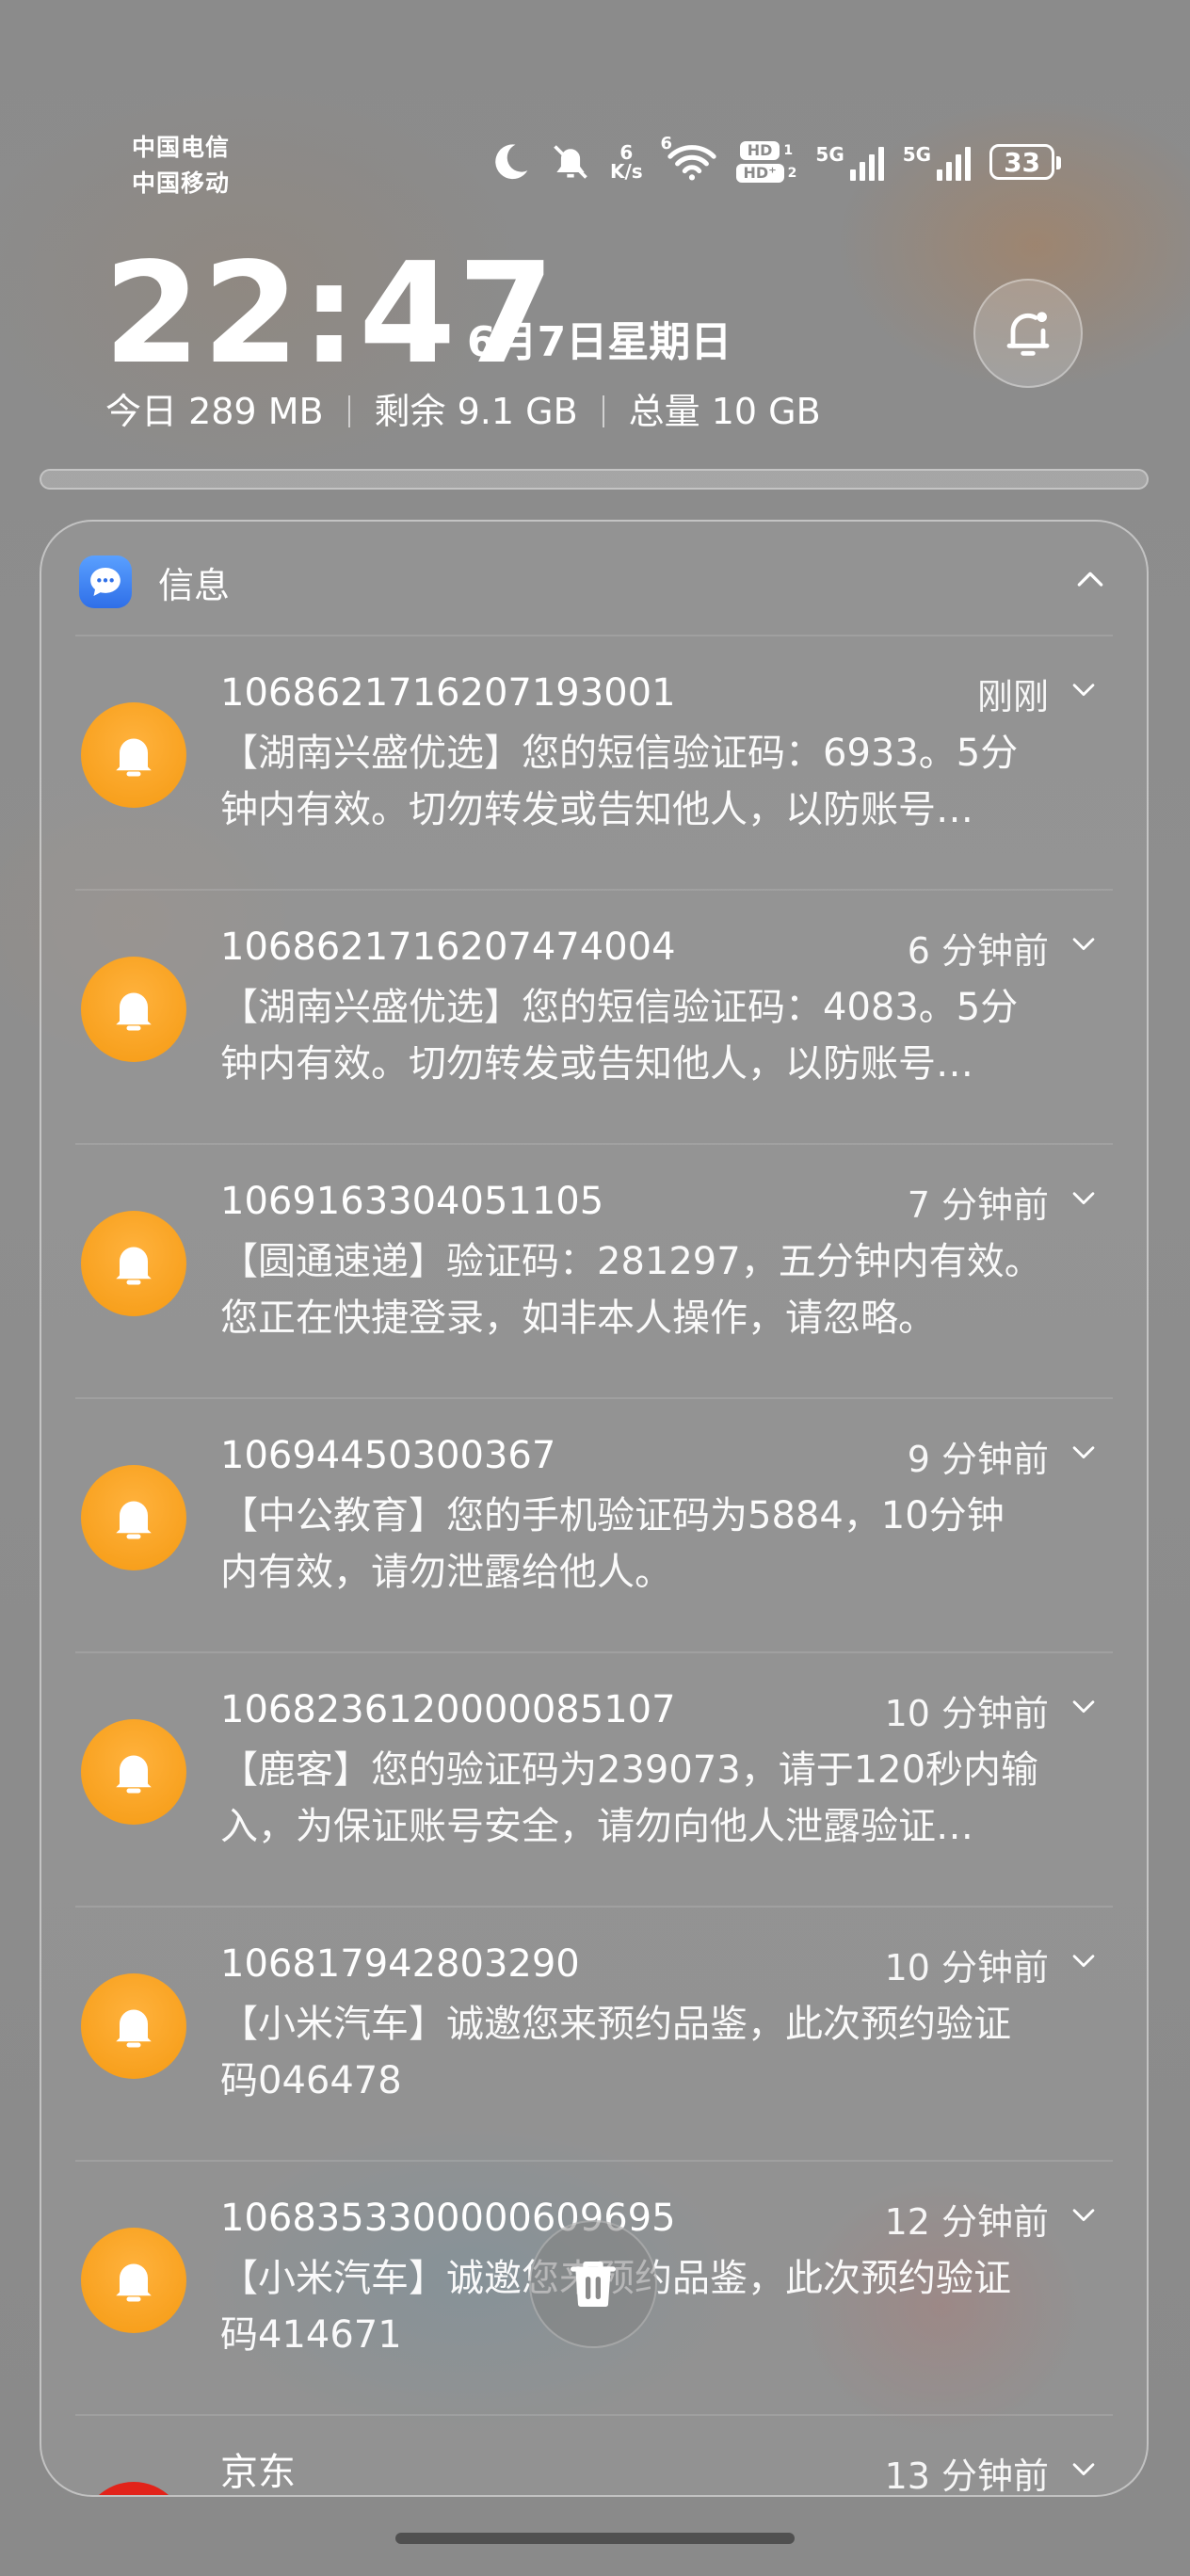 The image size is (1190, 2576). I want to click on clear-notifications-button, so click(593, 2284).